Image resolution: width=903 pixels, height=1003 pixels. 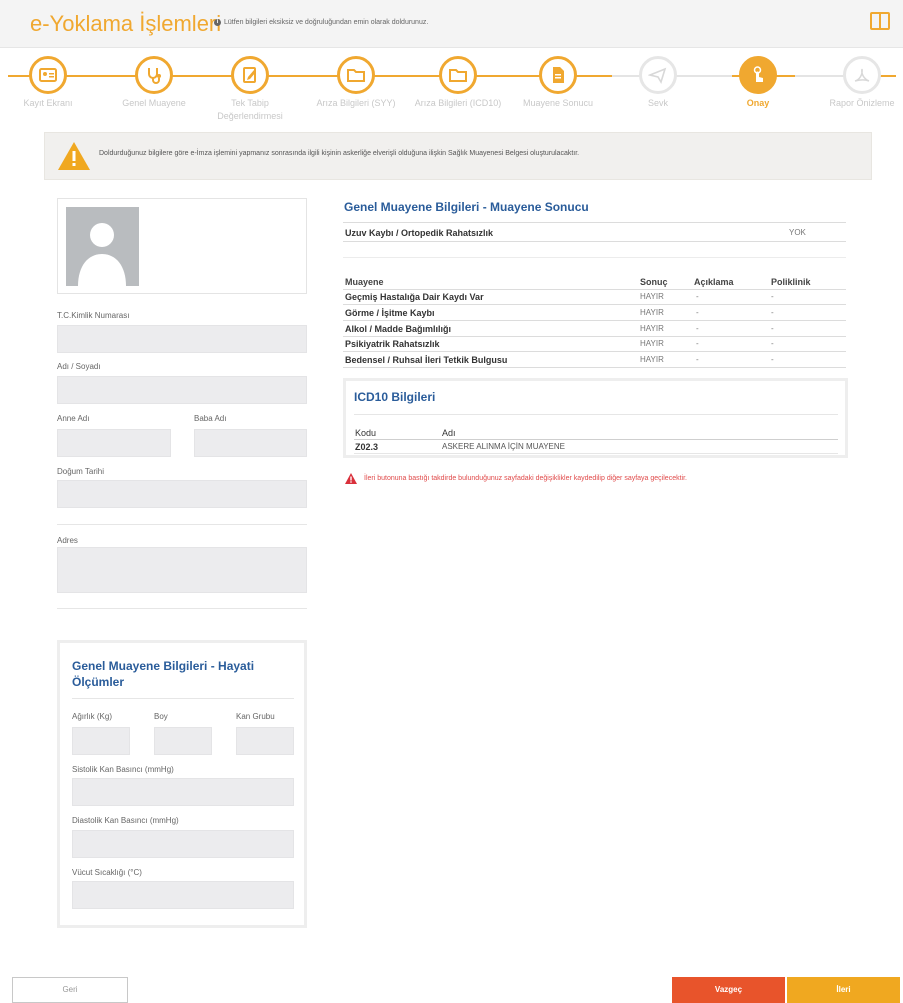 What do you see at coordinates (48, 103) in the screenshot?
I see `step-label: Kayıt Ekranı` at bounding box center [48, 103].